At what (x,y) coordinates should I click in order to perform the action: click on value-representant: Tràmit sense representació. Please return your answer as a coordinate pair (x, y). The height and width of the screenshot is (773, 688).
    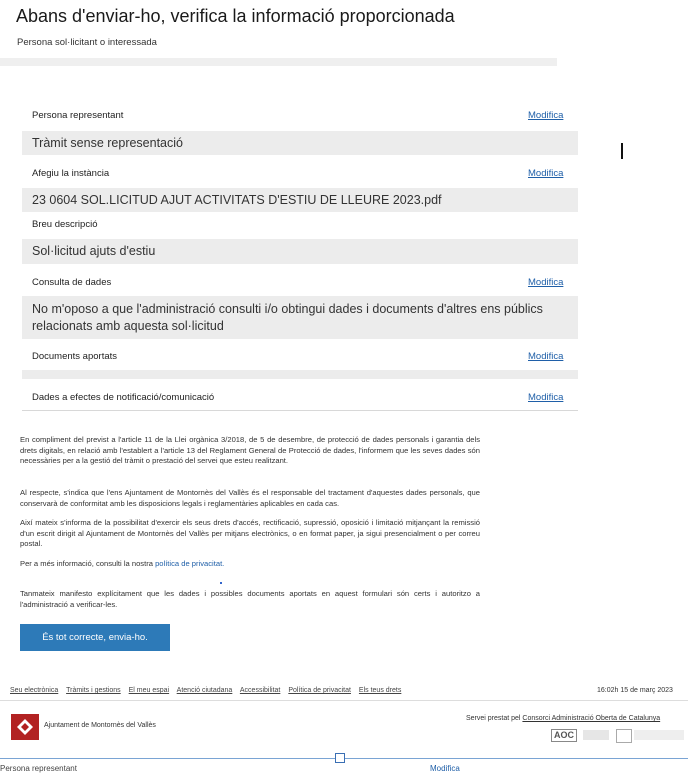
    Looking at the image, I should click on (300, 143).